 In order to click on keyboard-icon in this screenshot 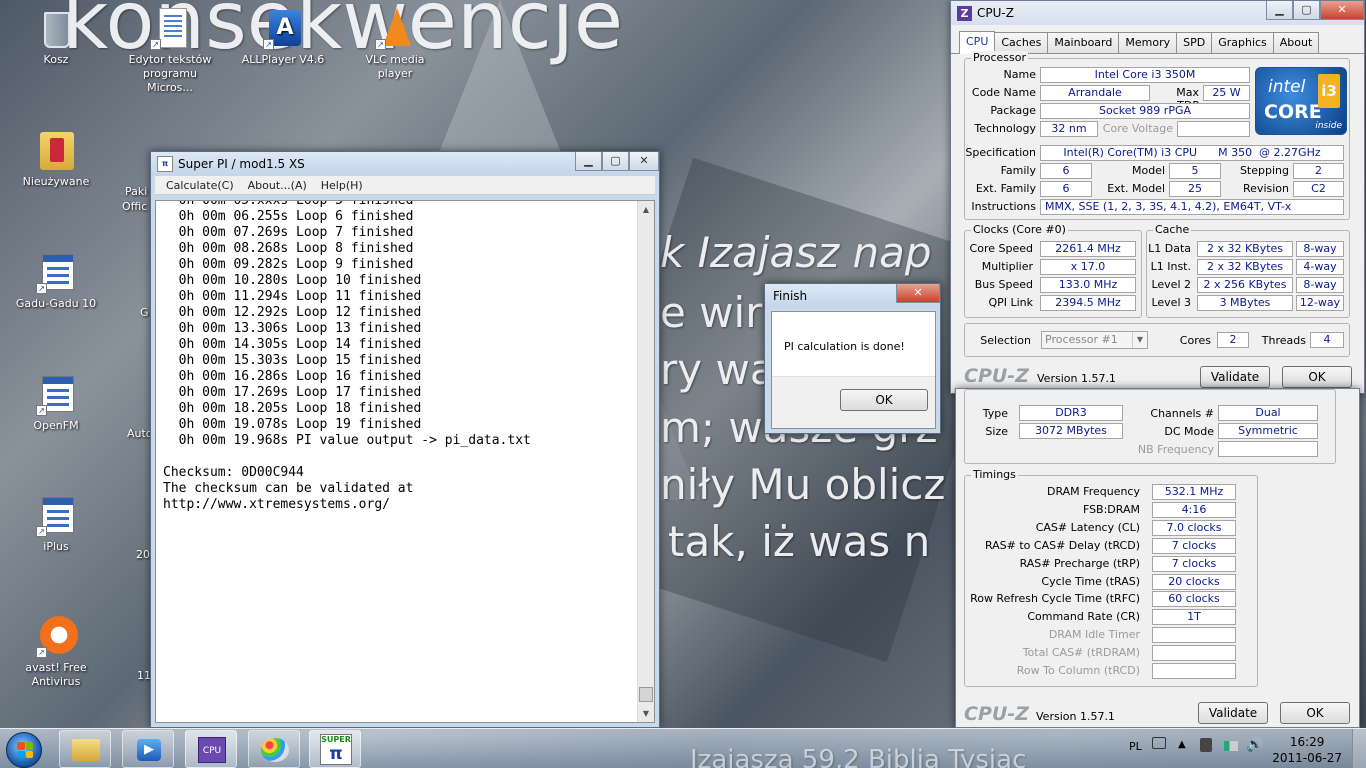, I will do `click(1159, 743)`.